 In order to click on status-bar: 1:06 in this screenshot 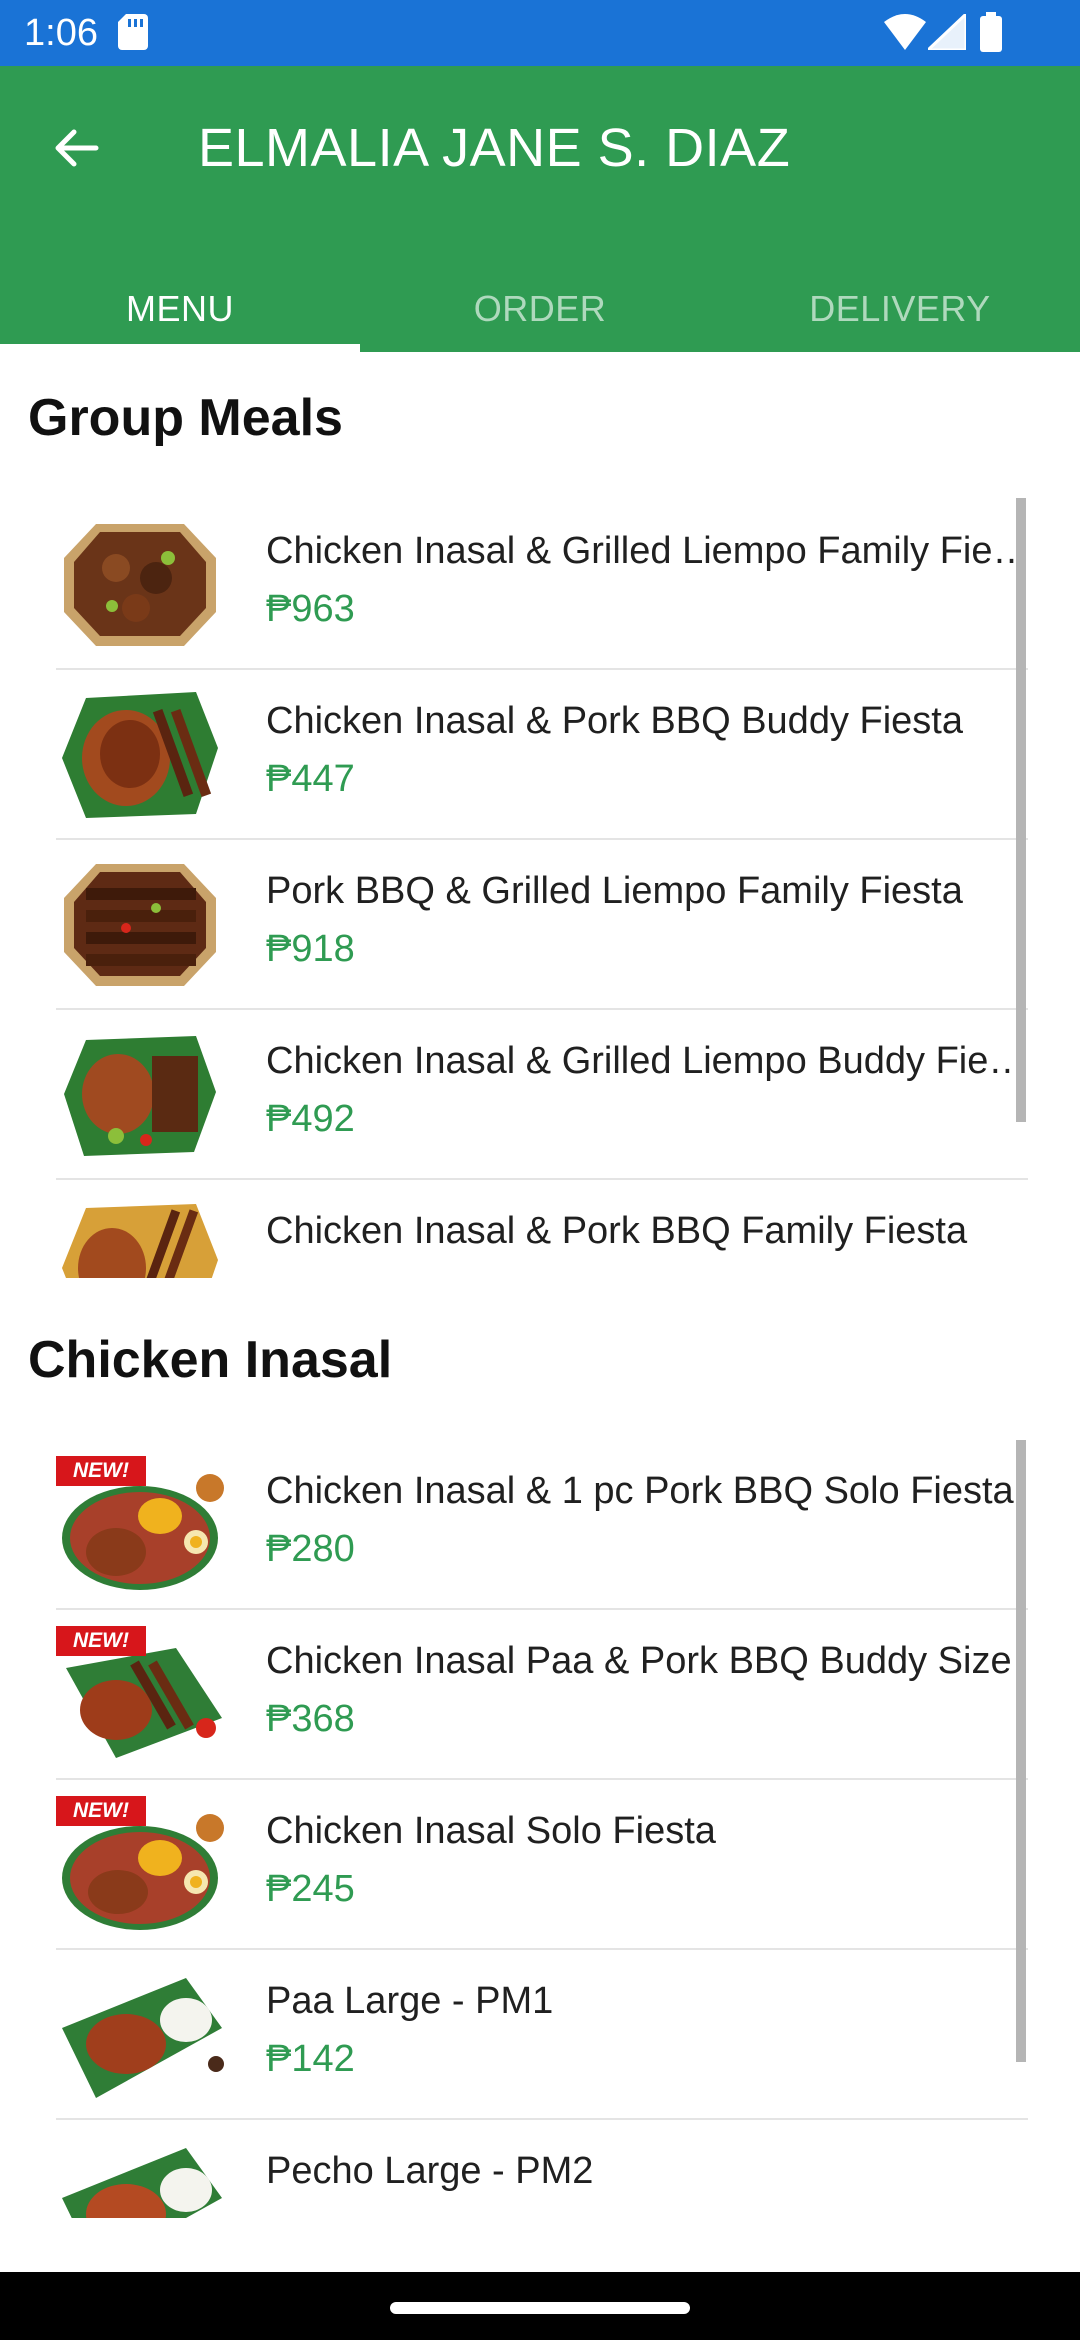, I will do `click(540, 33)`.